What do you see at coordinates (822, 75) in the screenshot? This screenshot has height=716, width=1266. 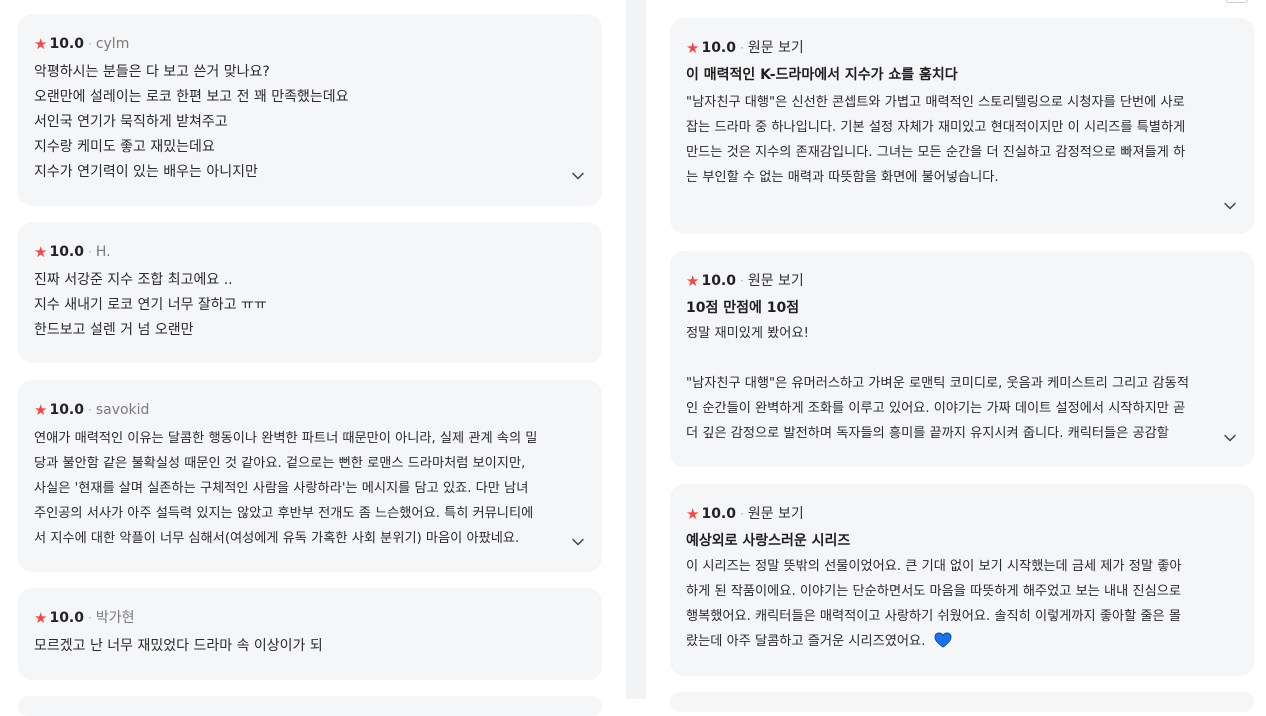 I see `review-title: 이 매력적인 K-드라마에서 지수가 쇼를 훔치다` at bounding box center [822, 75].